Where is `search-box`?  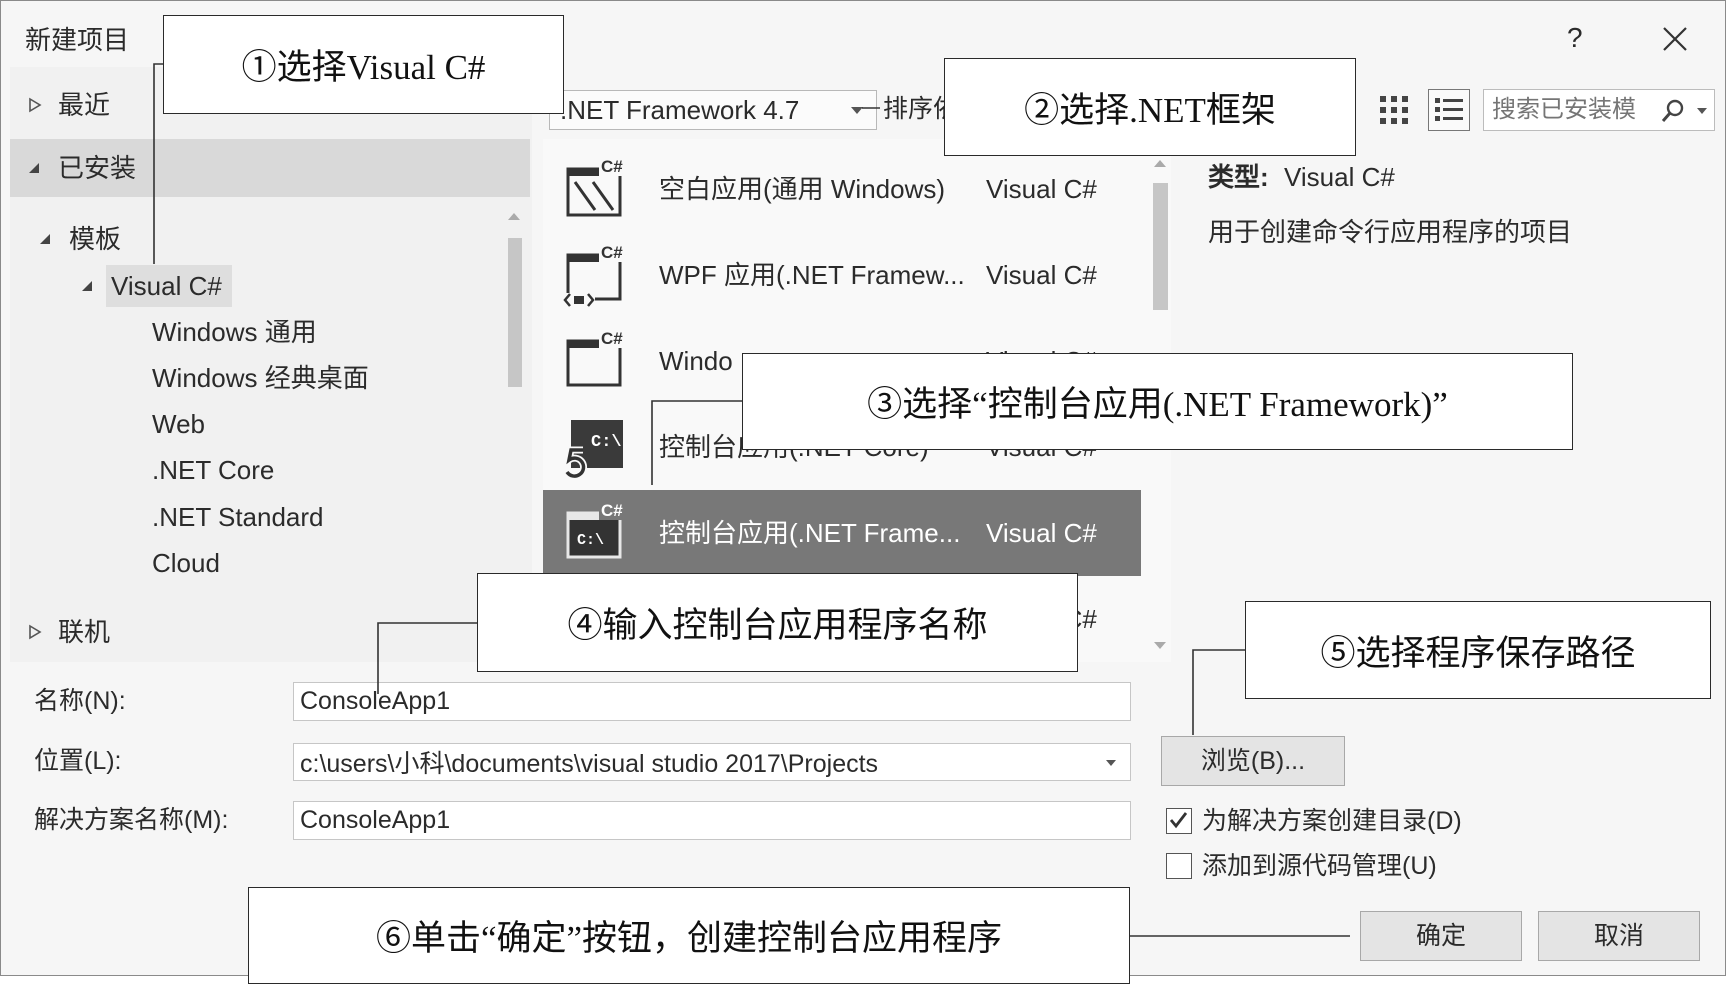
search-box is located at coordinates (1599, 110).